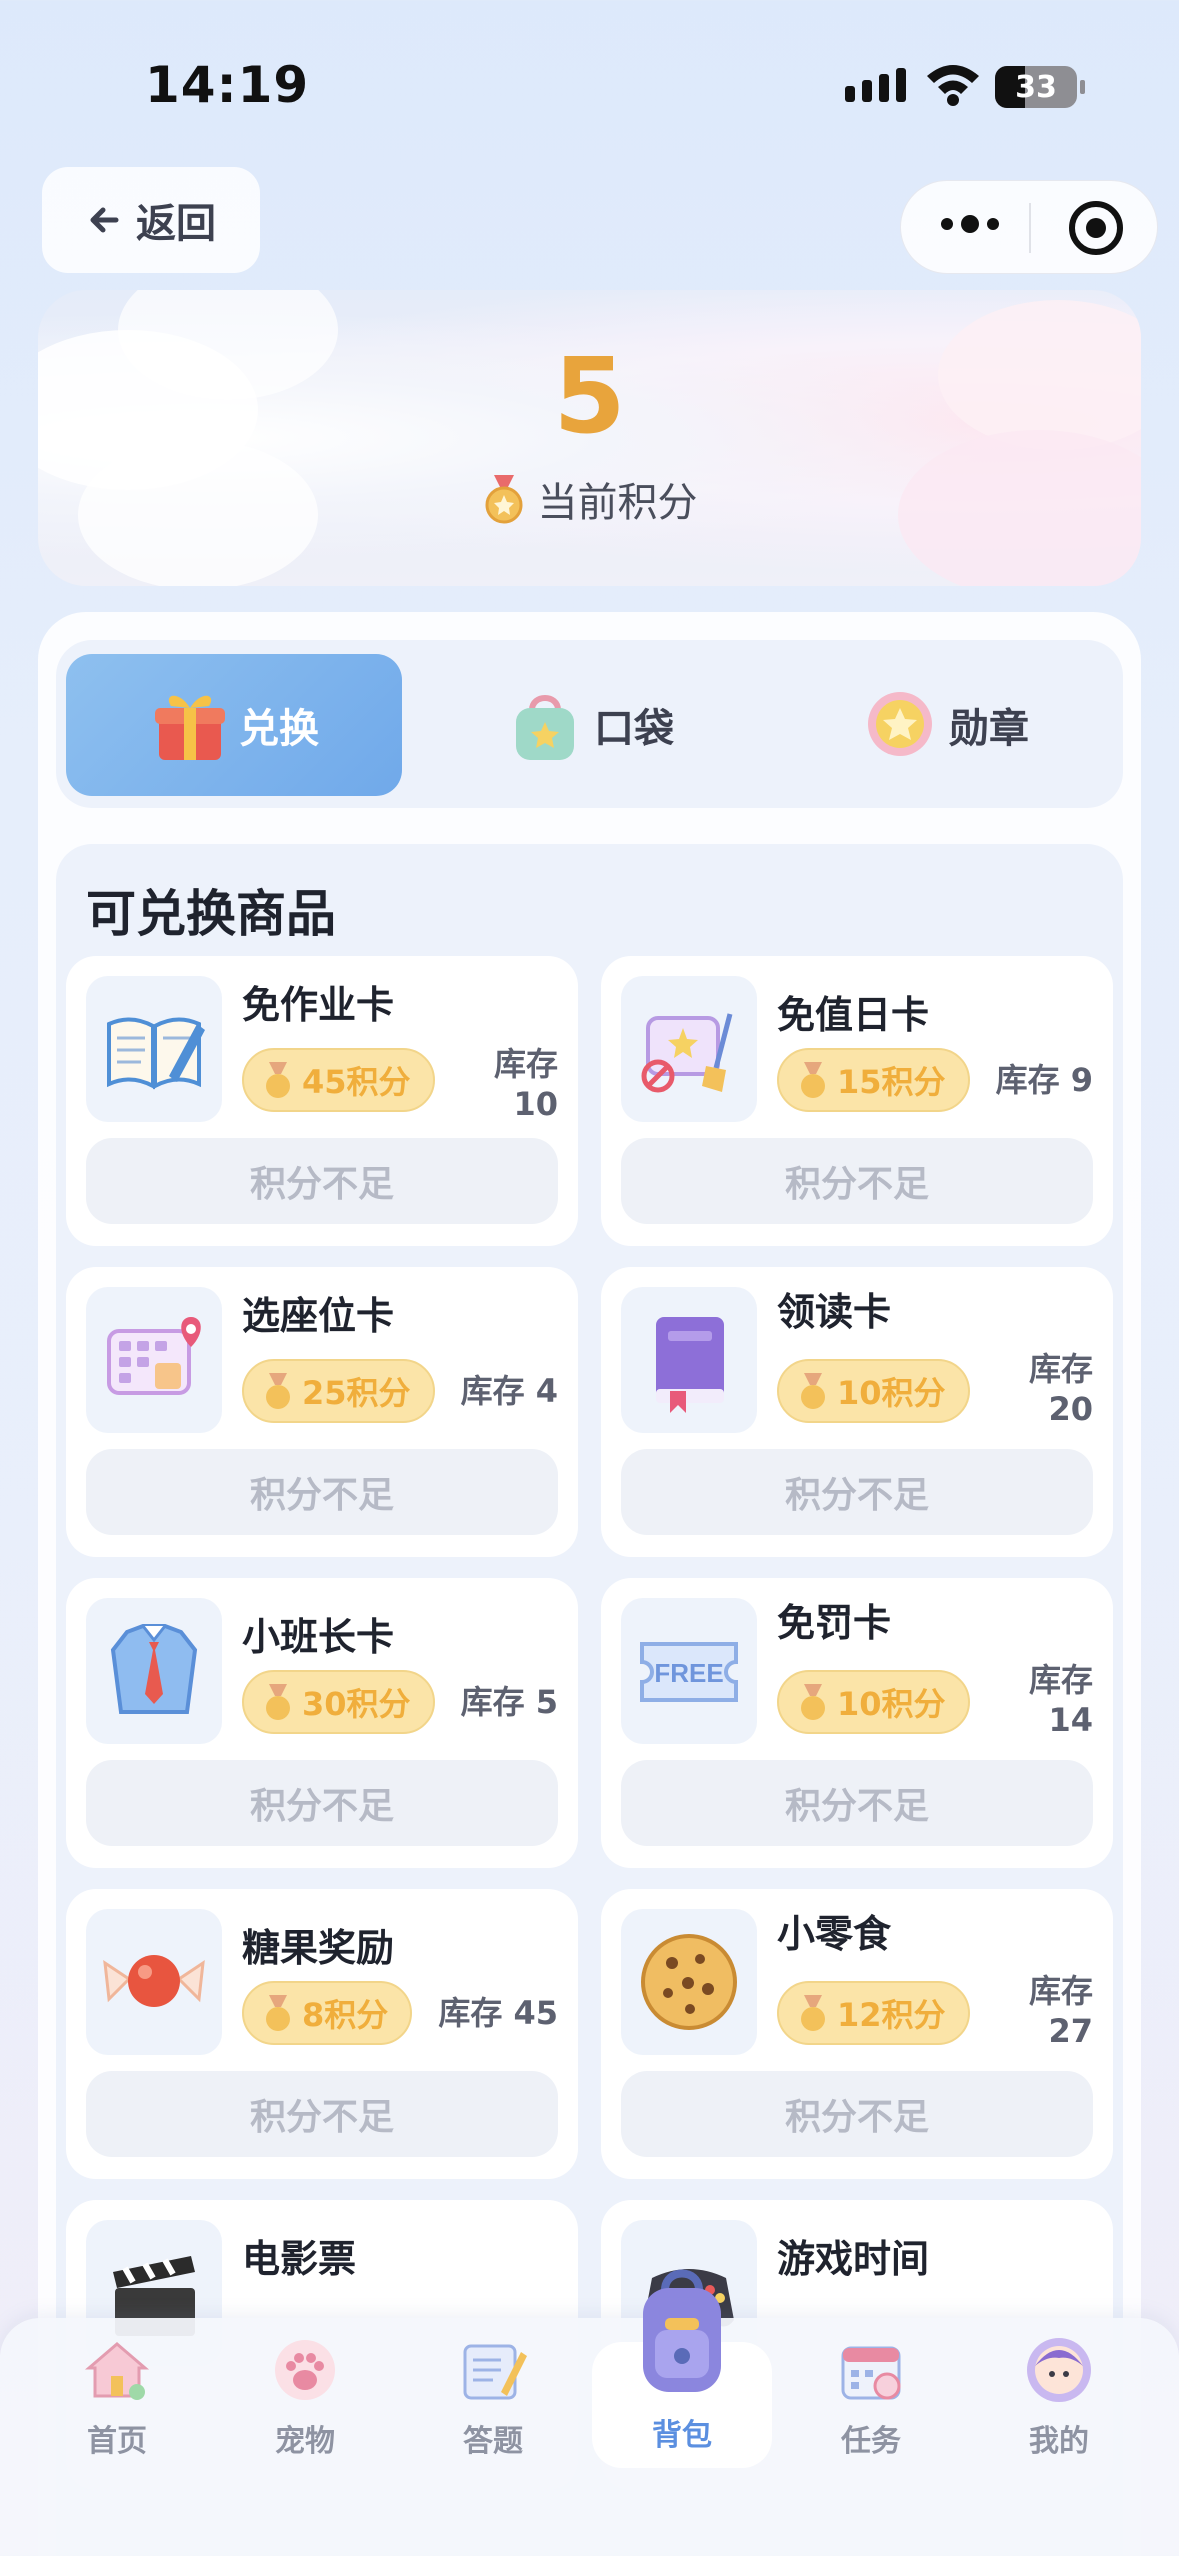 The image size is (1179, 2556). Describe the element at coordinates (318, 1005) in the screenshot. I see `goods-name: 免作业卡` at that location.